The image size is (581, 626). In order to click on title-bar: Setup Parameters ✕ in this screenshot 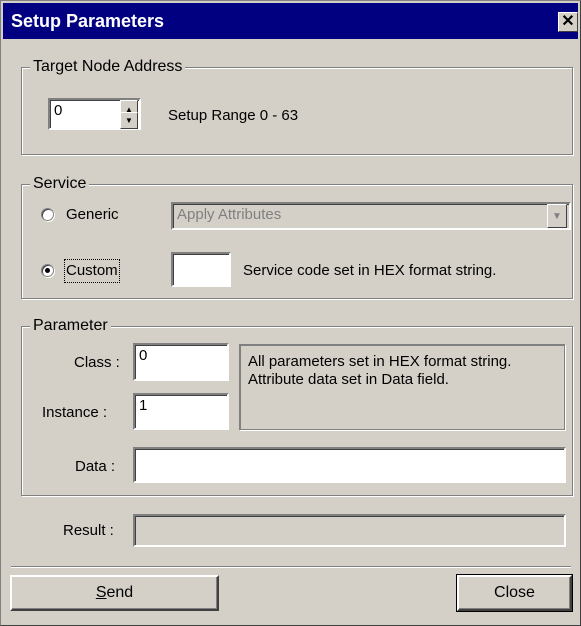, I will do `click(290, 21)`.